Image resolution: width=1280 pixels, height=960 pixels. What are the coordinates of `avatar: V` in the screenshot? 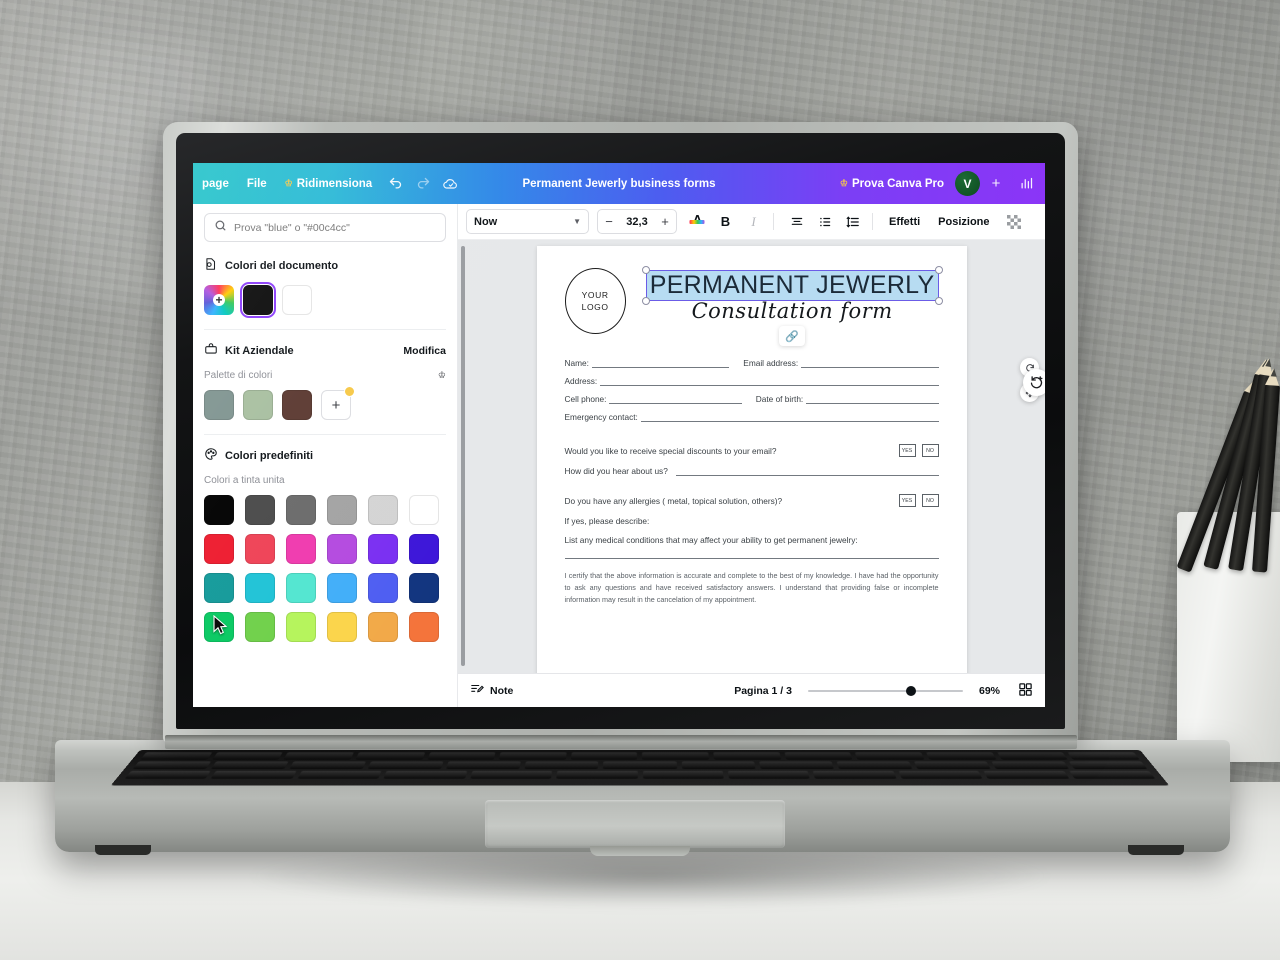 It's located at (967, 183).